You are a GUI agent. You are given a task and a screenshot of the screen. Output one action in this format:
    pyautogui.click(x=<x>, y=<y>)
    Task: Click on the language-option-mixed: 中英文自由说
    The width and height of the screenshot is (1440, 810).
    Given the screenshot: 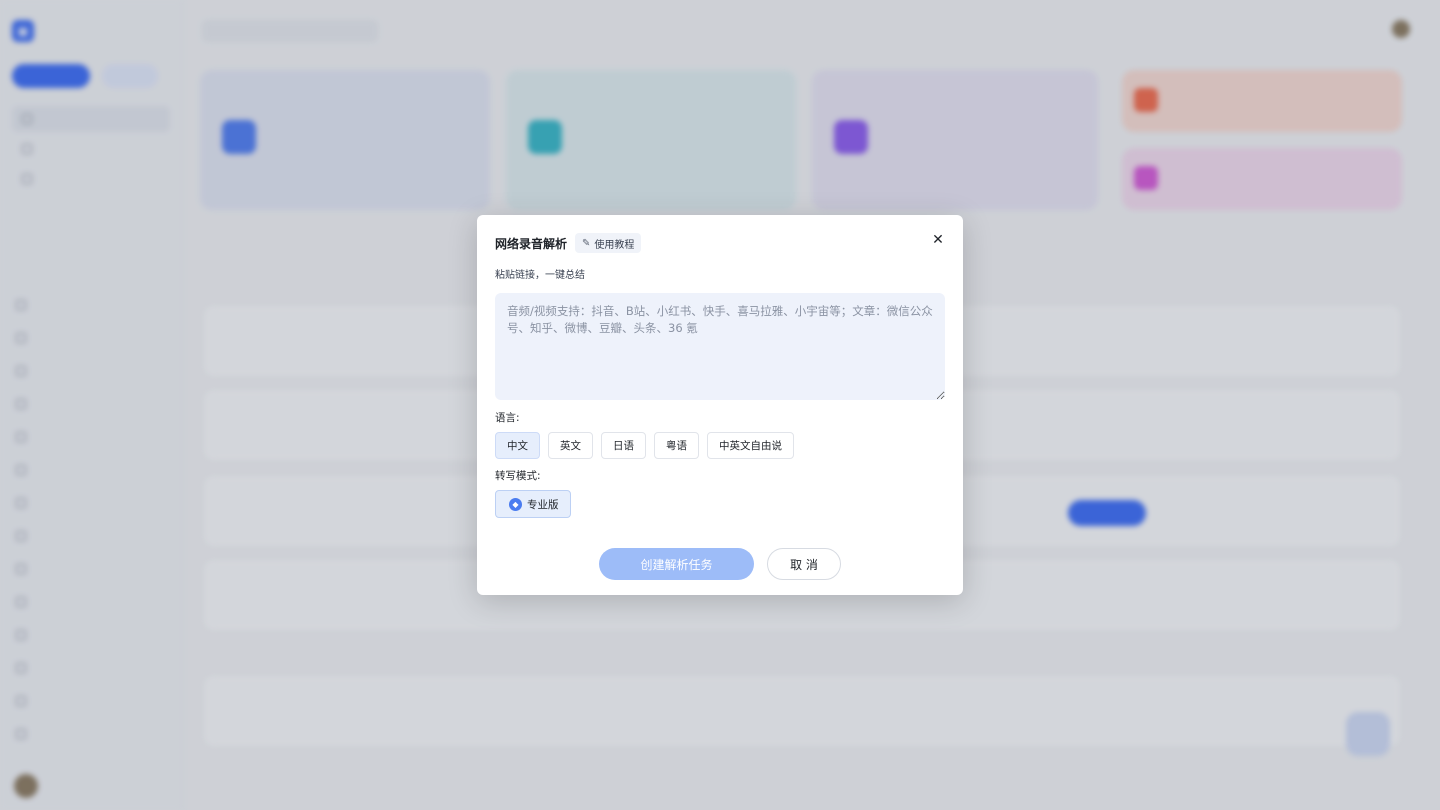 What is the action you would take?
    pyautogui.click(x=750, y=445)
    